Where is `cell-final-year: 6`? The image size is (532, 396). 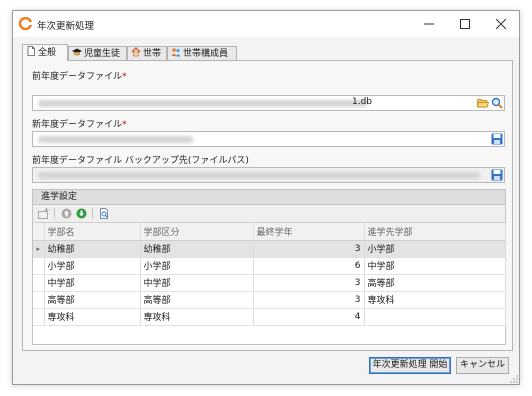 cell-final-year: 6 is located at coordinates (309, 266).